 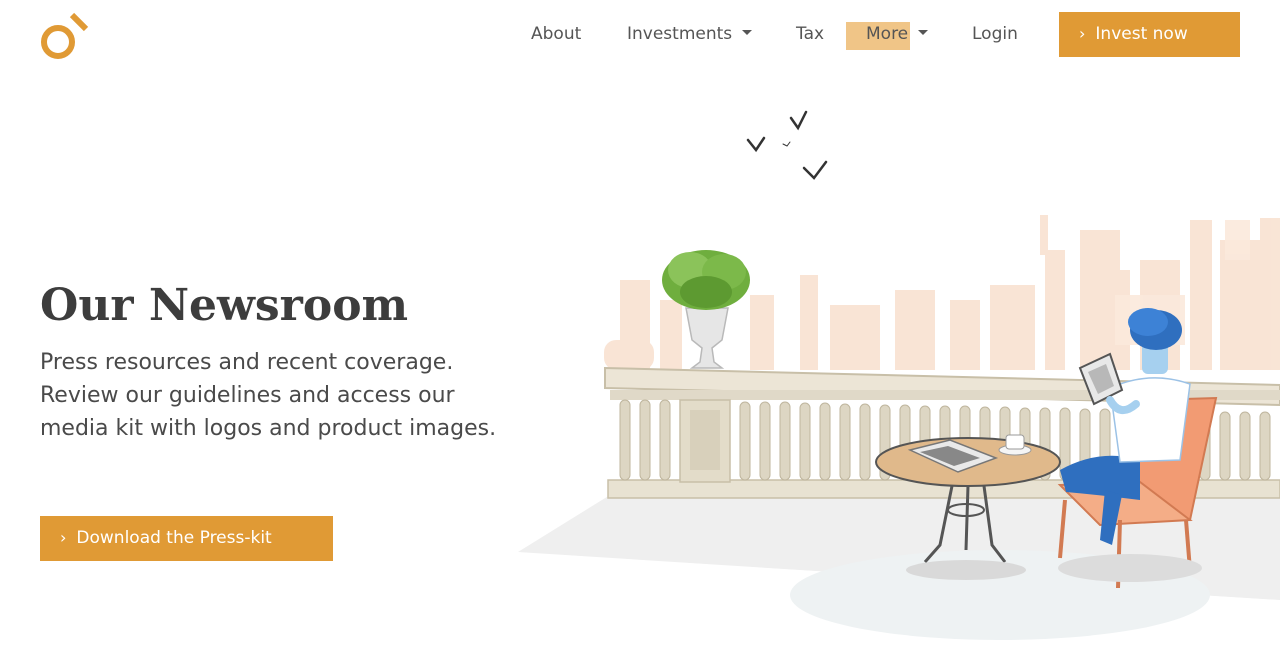 I want to click on invest-now-button: › Invest now, so click(x=1149, y=34).